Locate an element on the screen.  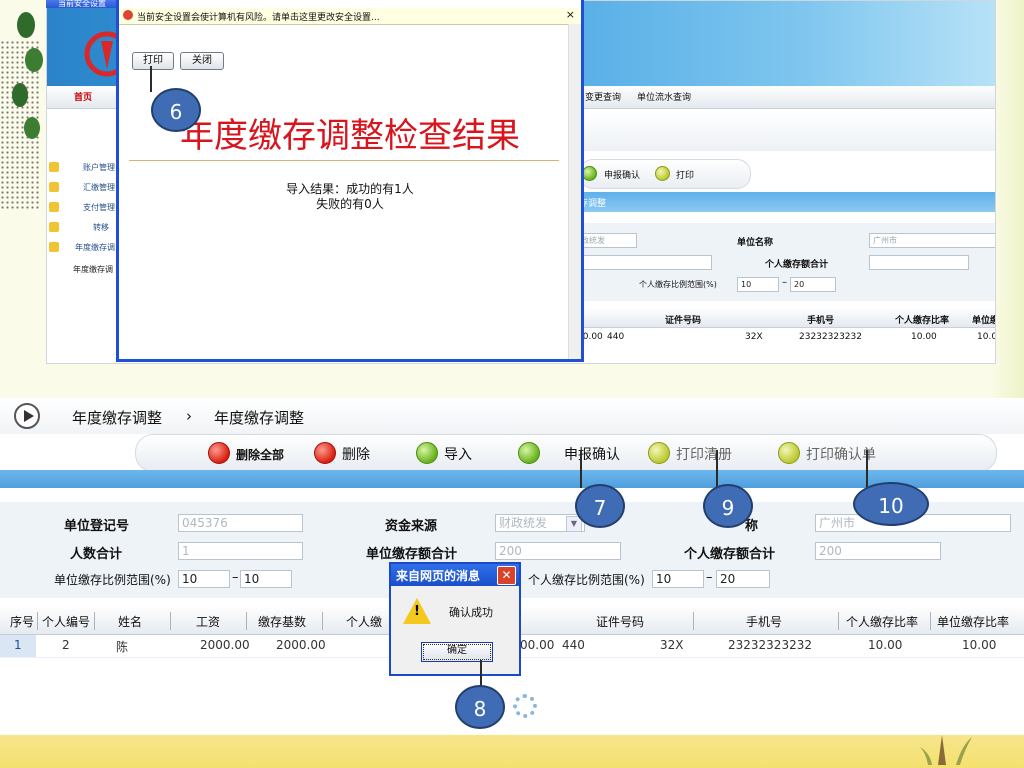
unit-reg-label: 单位登记号 is located at coordinates (97, 526).